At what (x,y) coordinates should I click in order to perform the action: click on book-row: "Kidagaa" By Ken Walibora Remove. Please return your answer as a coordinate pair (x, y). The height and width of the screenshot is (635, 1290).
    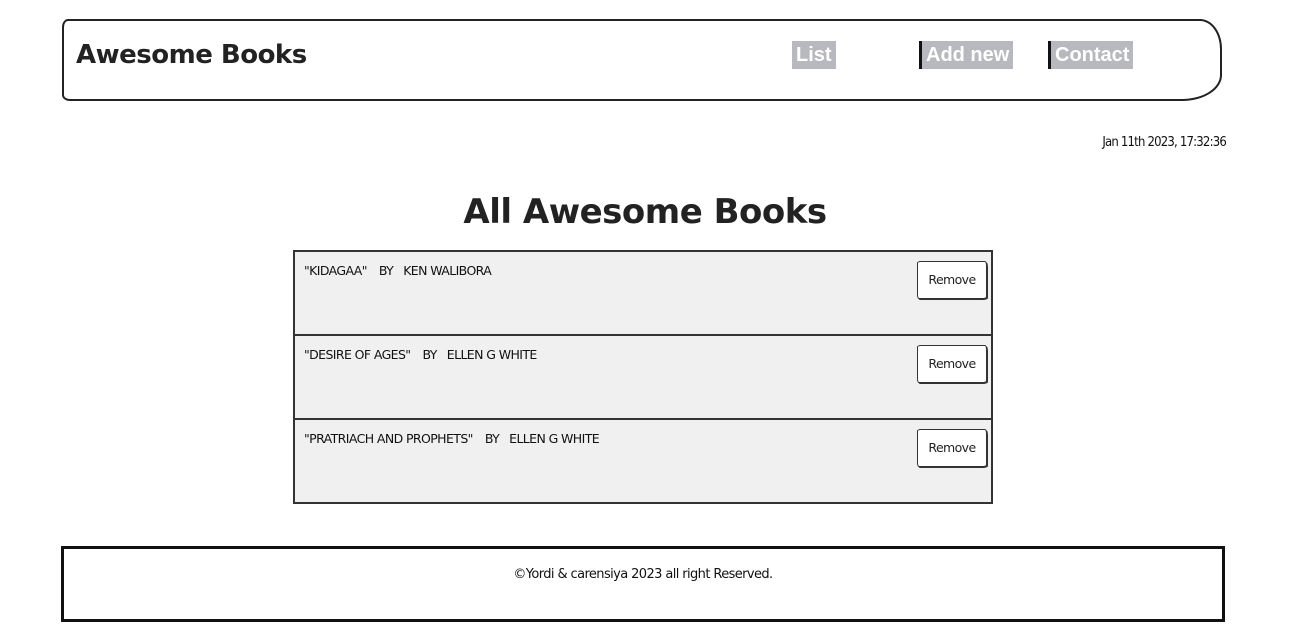
    Looking at the image, I should click on (643, 294).